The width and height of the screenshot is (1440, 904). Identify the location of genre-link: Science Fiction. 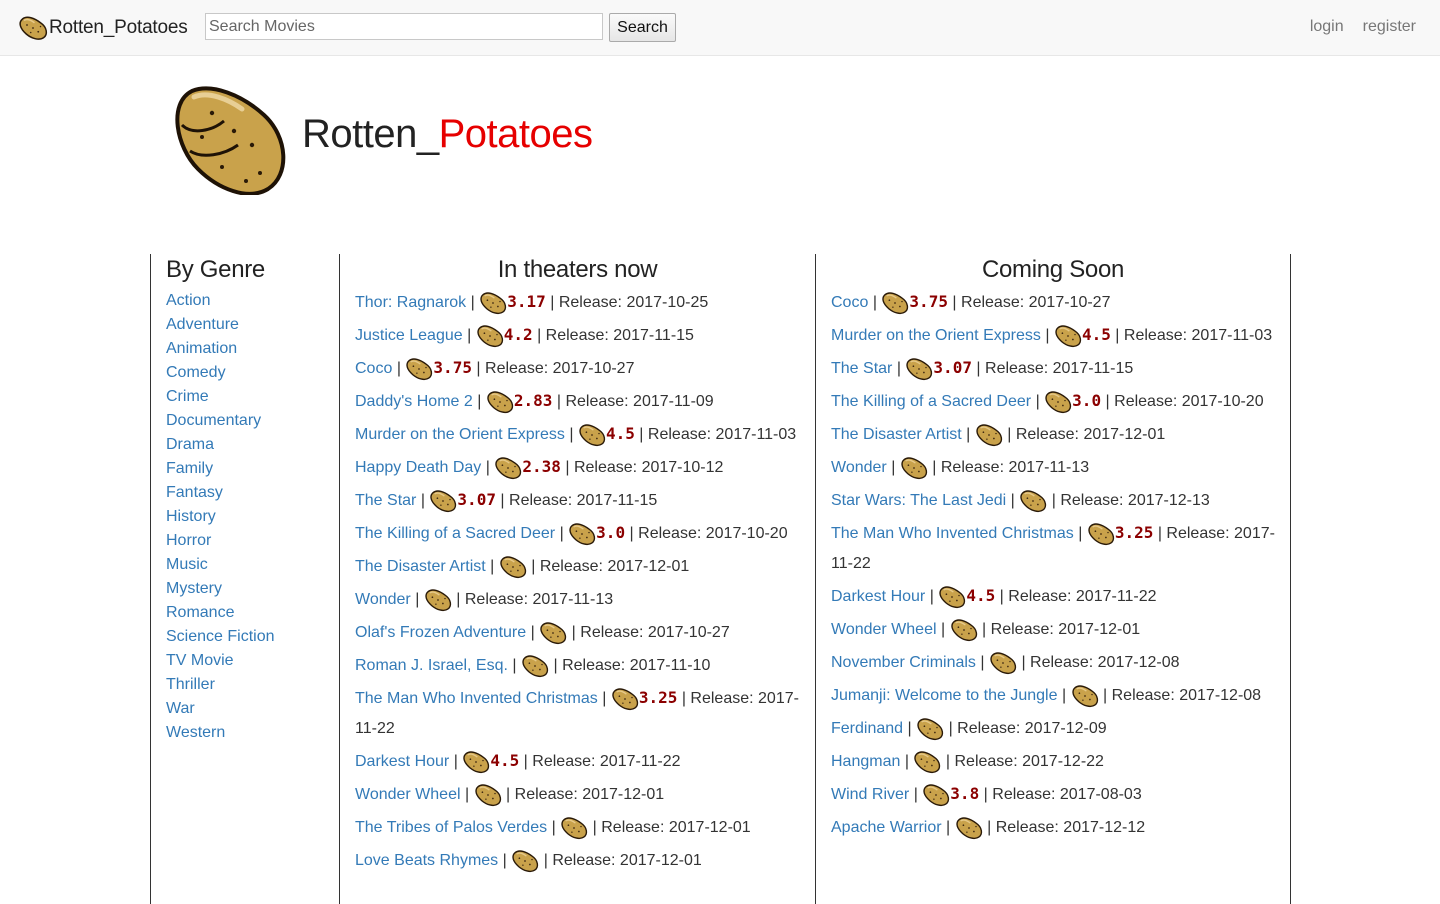
(220, 636).